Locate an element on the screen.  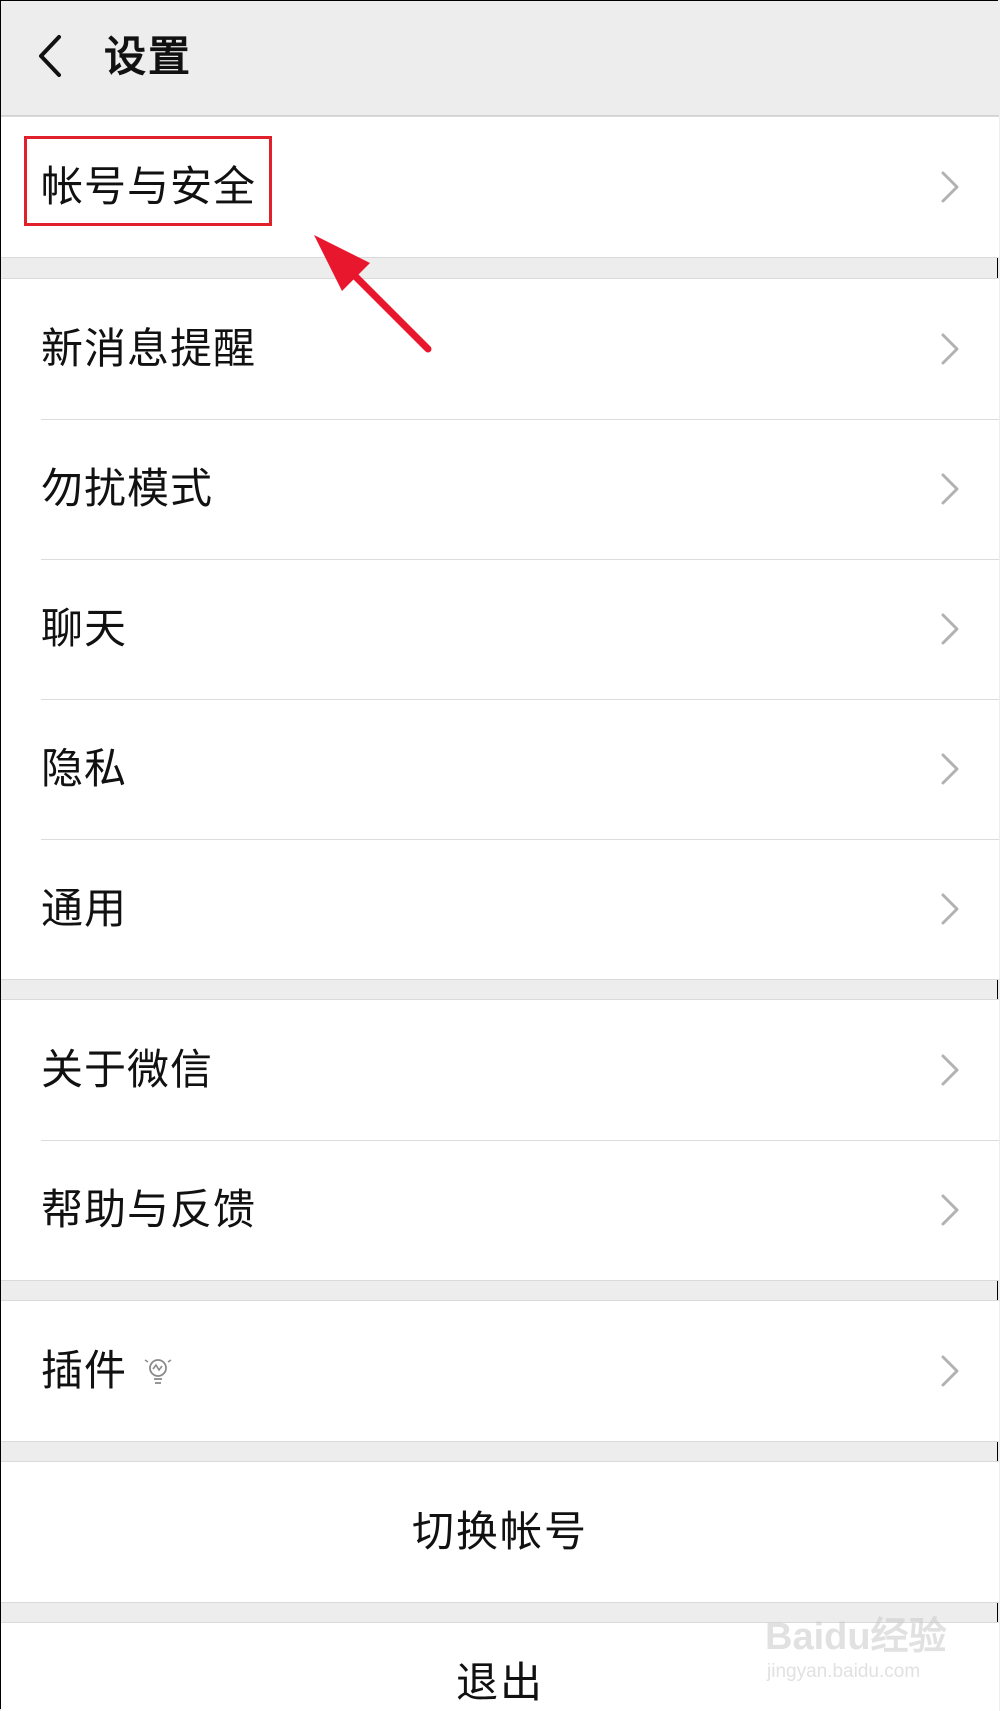
baidu-jingyan-watermark: Baidu经验 jingyan.baidu.com is located at coordinates (870, 1650).